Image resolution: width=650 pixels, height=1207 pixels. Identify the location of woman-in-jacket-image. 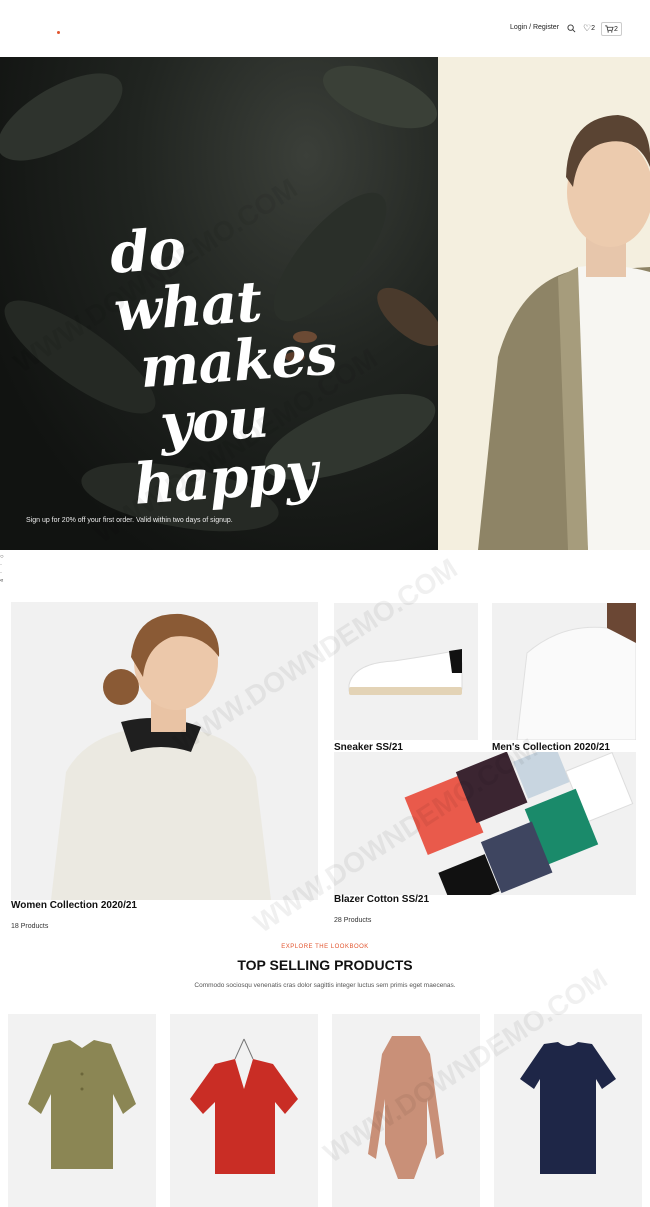
(161, 756).